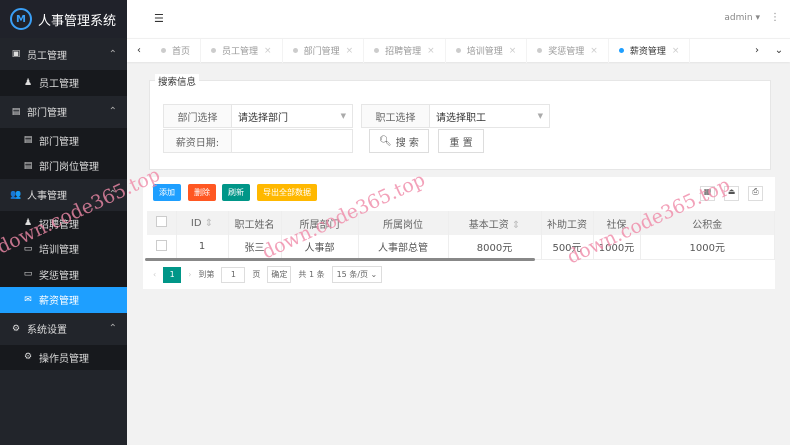  I want to click on reset-button: 重 置, so click(461, 141).